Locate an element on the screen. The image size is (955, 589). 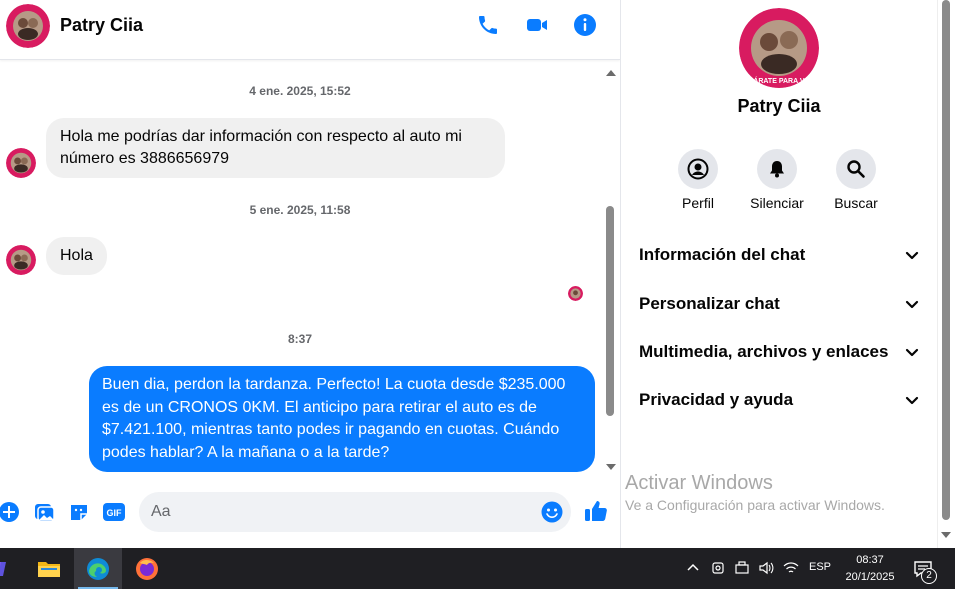
message-input-wrapper is located at coordinates (355, 512).